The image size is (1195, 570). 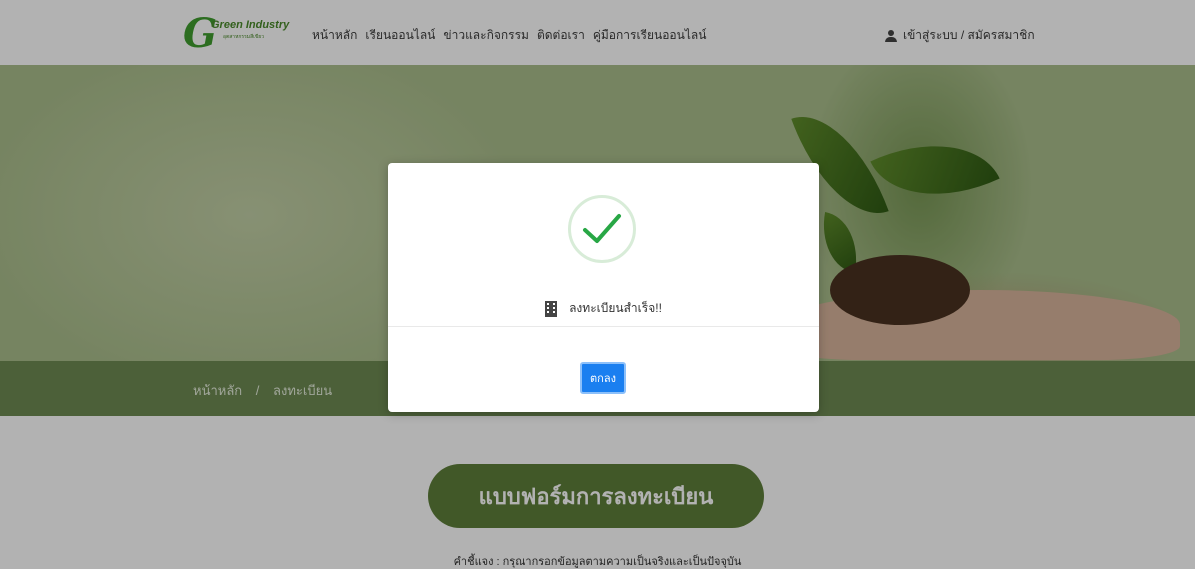 I want to click on success-icon-circle, so click(x=602, y=229).